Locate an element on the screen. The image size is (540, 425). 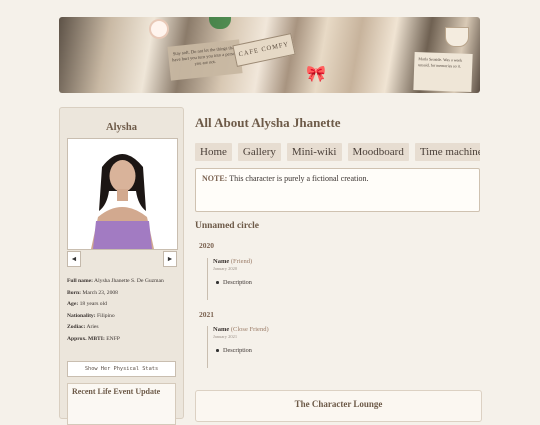
entry-date: January 2020 is located at coordinates (225, 268).